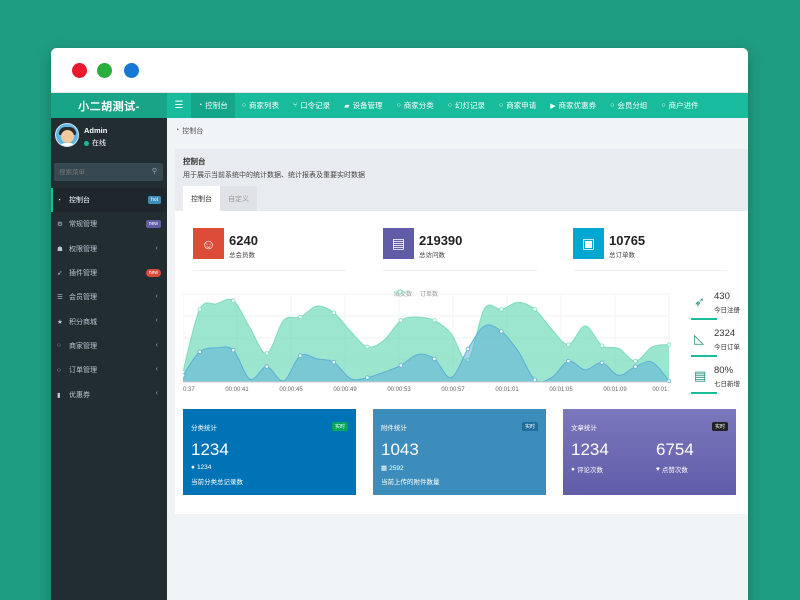 The width and height of the screenshot is (800, 600). What do you see at coordinates (718, 341) in the screenshot?
I see `side-stat-today-orders: ◺ 2324 今日订单` at bounding box center [718, 341].